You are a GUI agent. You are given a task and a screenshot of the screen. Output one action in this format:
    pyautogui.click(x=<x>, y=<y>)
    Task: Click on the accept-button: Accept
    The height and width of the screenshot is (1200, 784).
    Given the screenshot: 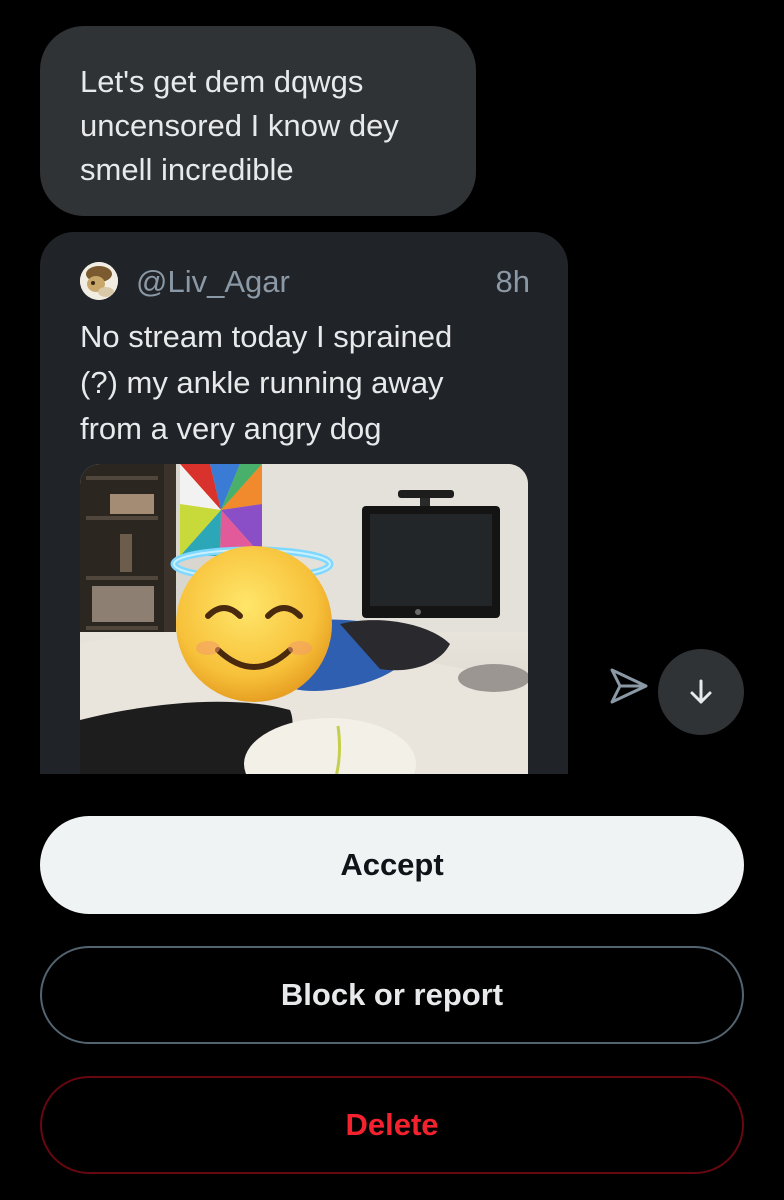 What is the action you would take?
    pyautogui.click(x=392, y=865)
    